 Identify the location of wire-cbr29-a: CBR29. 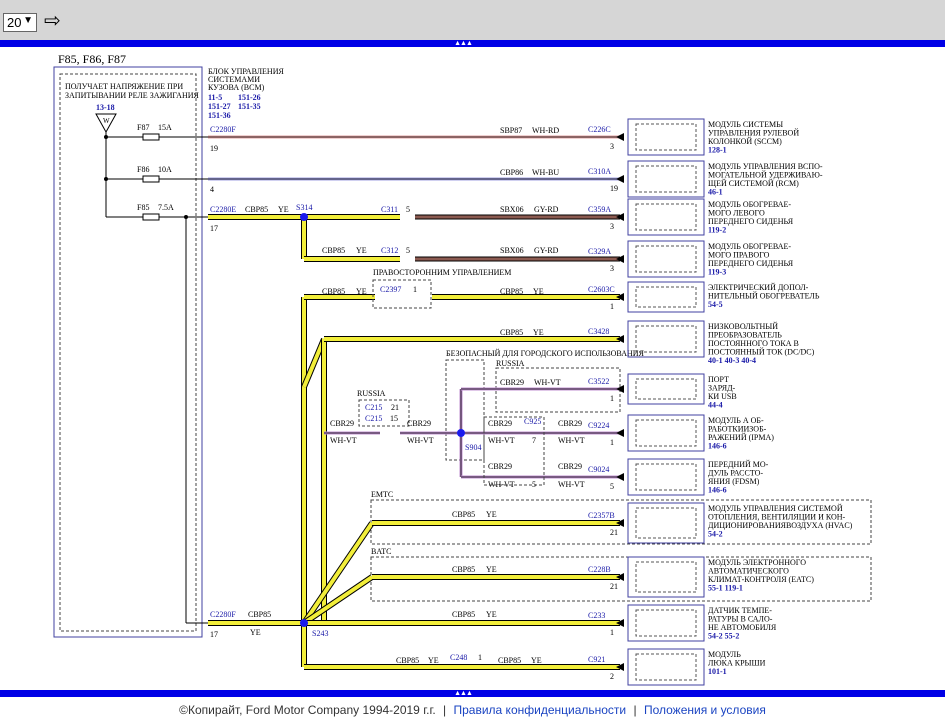
(342, 423).